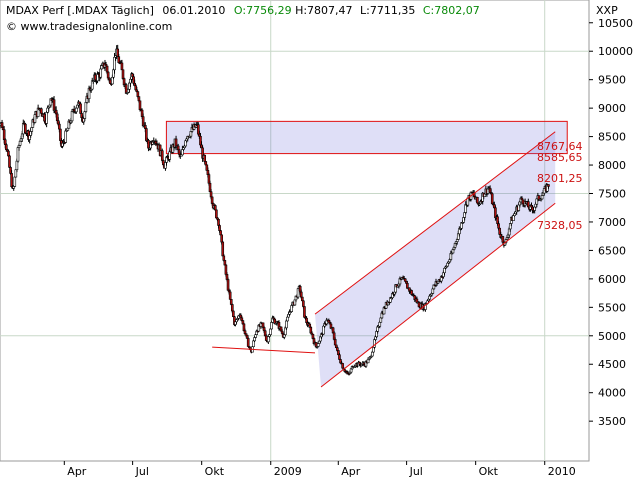  Describe the element at coordinates (615, 23) in the screenshot. I see `y-tick-label-10500: 10500` at that location.